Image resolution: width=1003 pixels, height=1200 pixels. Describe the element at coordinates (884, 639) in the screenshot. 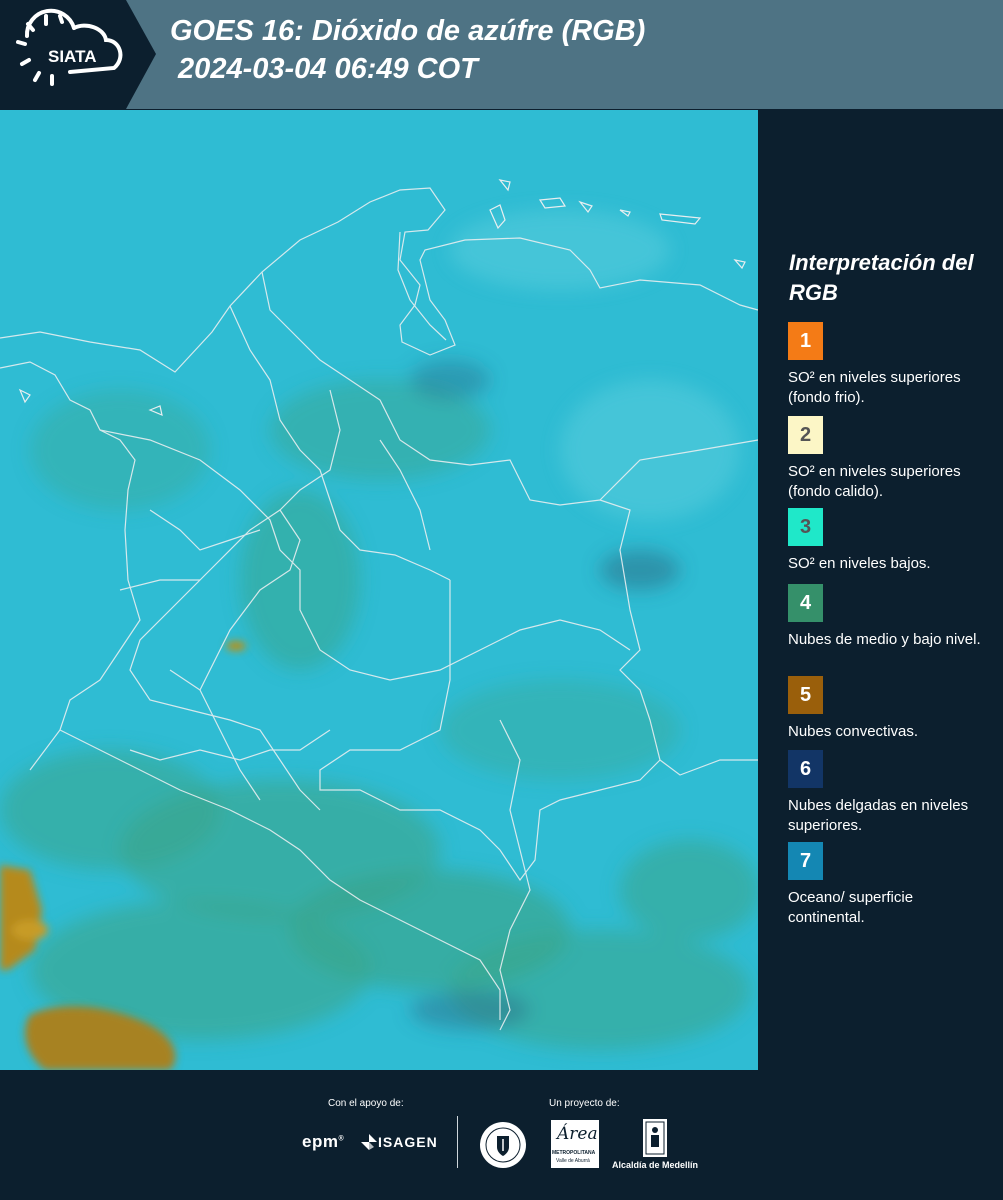

I see `legend-text: Nubes de medio y bajo nivel.` at that location.